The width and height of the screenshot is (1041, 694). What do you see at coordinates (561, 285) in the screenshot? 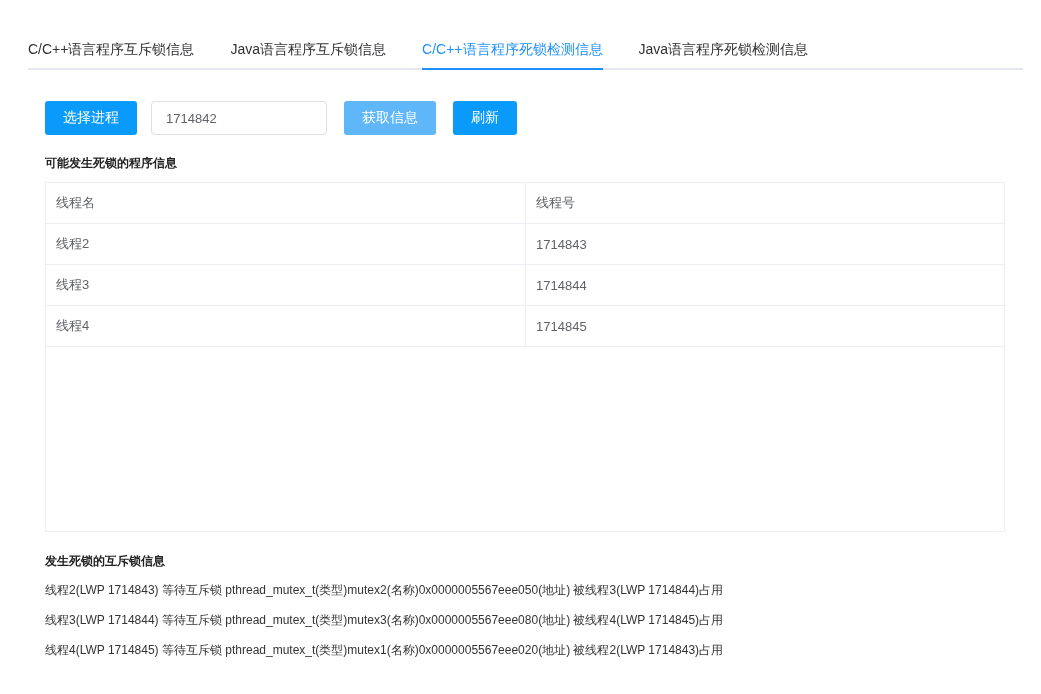
I see `table-cell-text: 1714844` at bounding box center [561, 285].